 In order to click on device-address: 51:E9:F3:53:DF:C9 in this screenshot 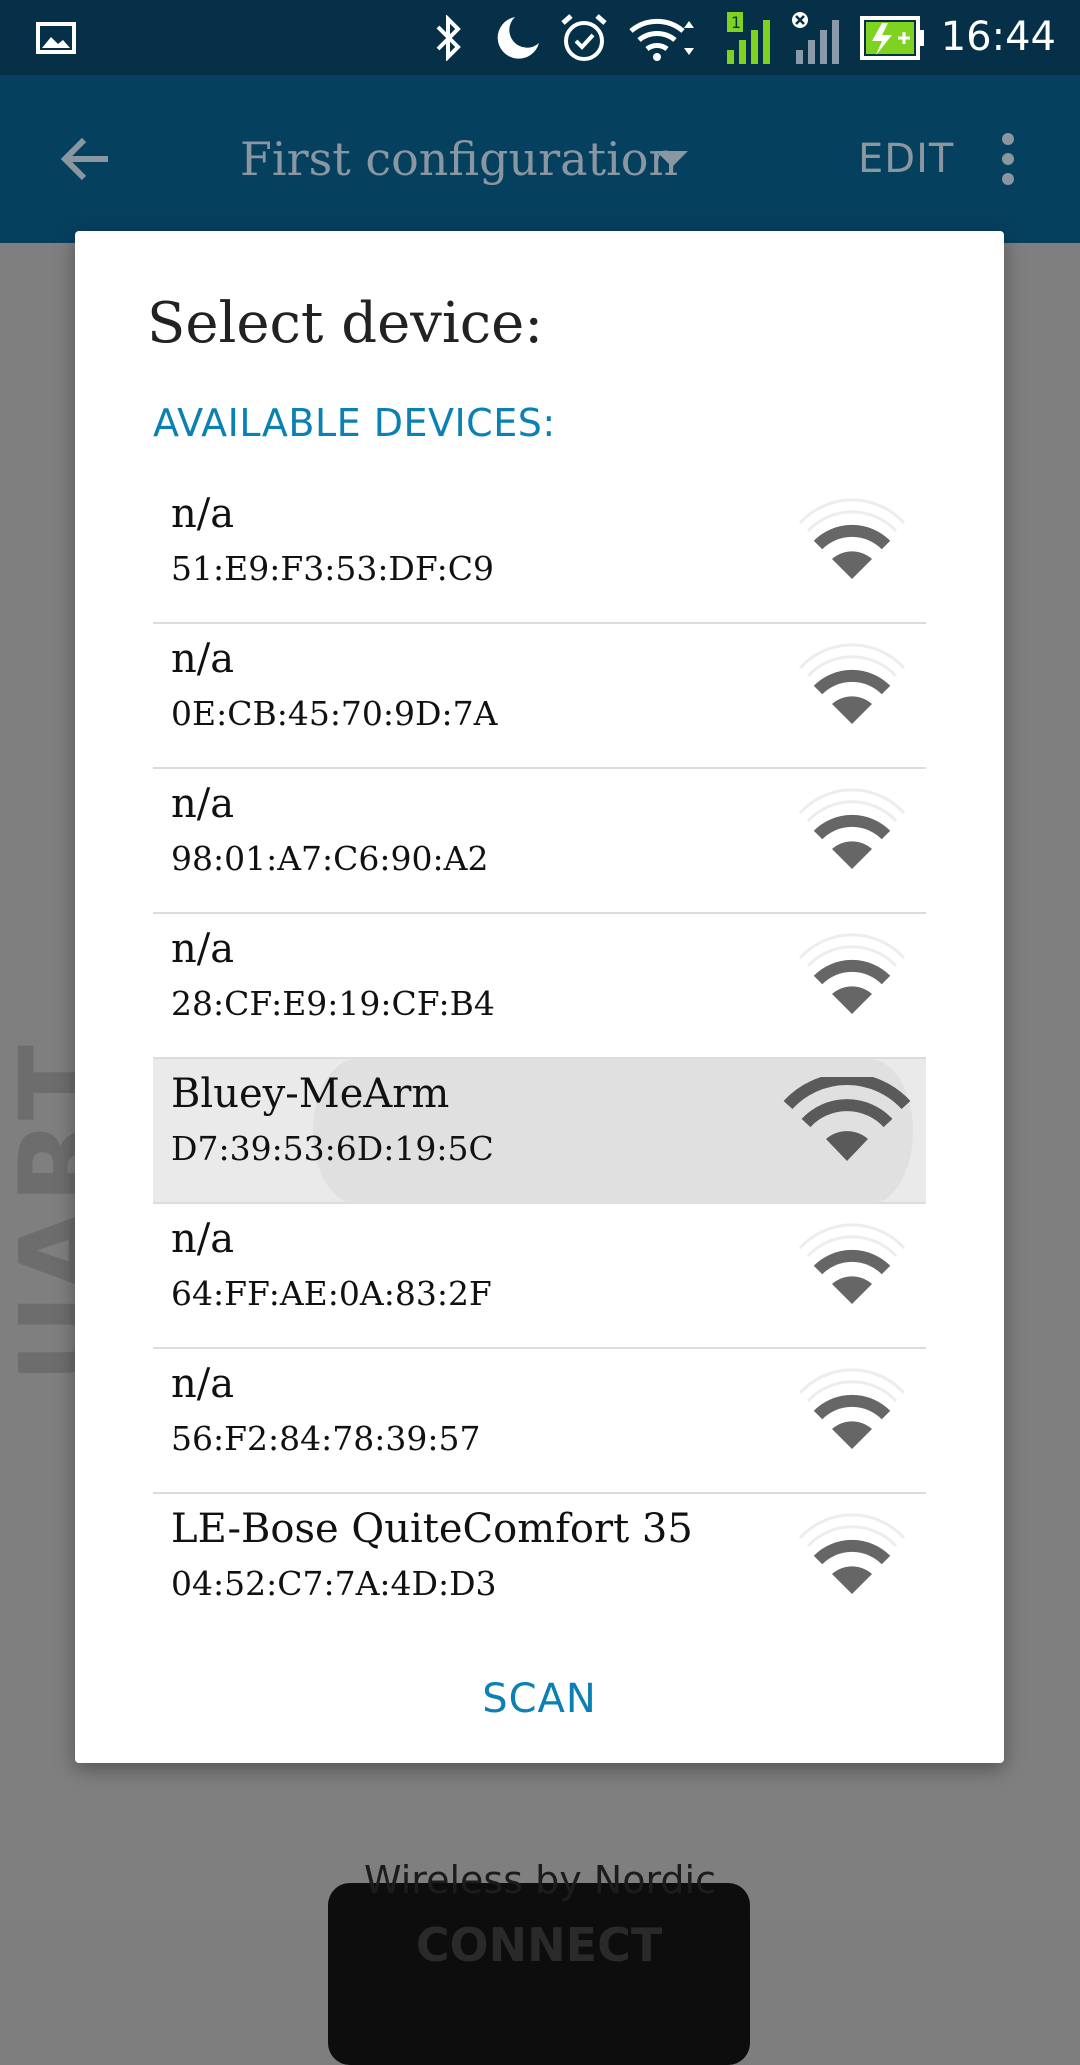, I will do `click(332, 568)`.